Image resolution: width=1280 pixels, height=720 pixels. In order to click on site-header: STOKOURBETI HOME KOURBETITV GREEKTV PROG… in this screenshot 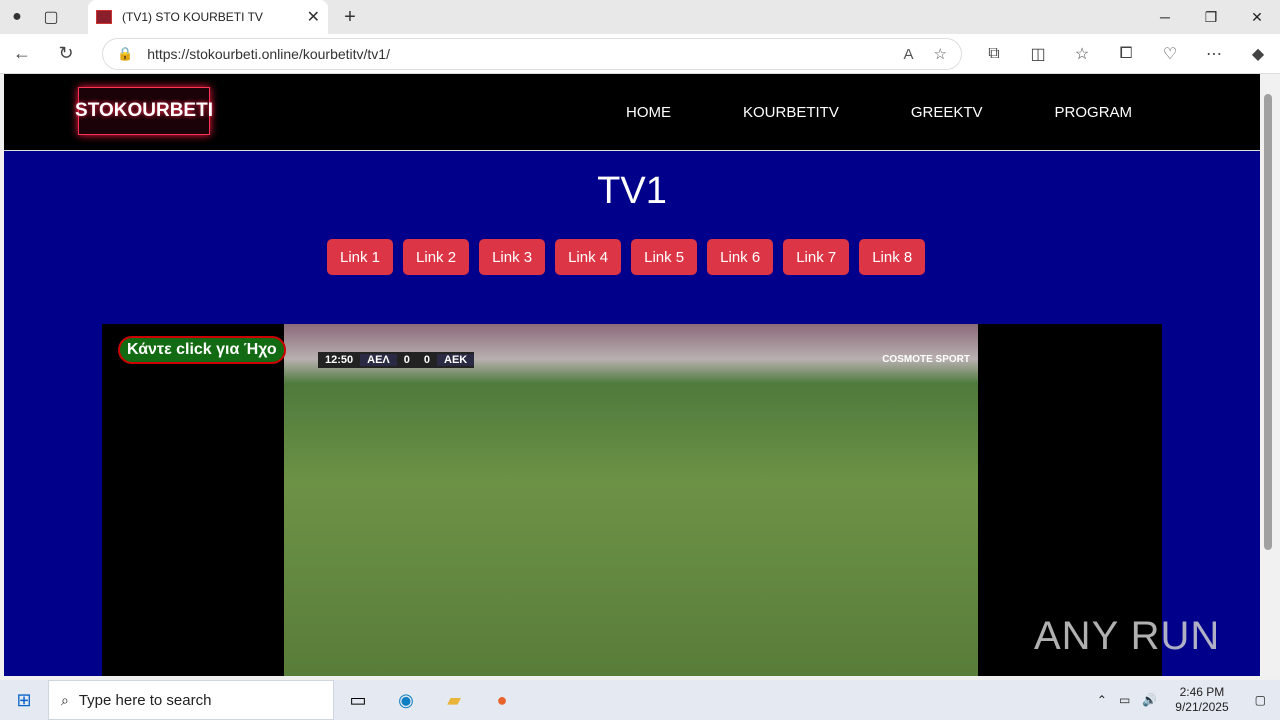, I will do `click(632, 112)`.